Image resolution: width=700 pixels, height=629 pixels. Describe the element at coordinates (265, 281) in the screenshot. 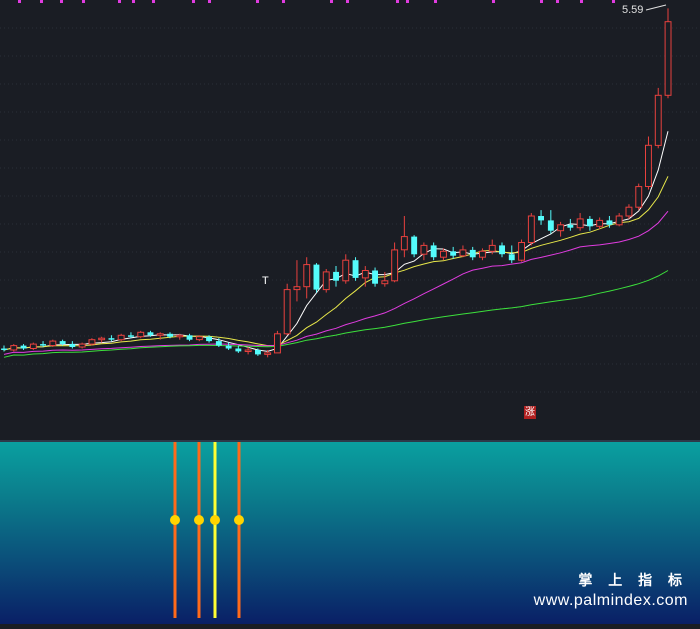

I see `t-marker: T` at that location.